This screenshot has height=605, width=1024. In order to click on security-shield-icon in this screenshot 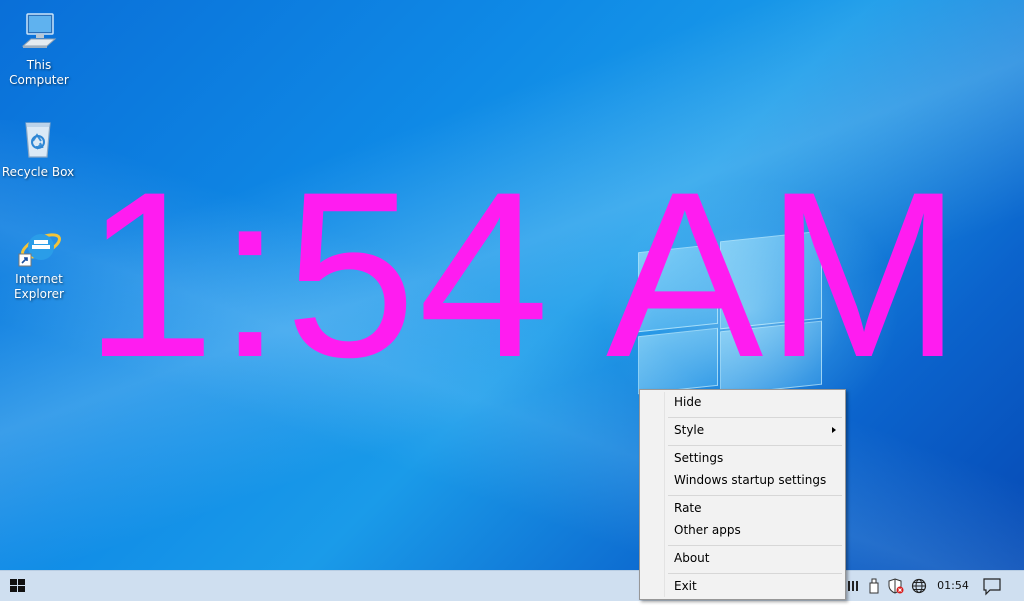, I will do `click(896, 586)`.